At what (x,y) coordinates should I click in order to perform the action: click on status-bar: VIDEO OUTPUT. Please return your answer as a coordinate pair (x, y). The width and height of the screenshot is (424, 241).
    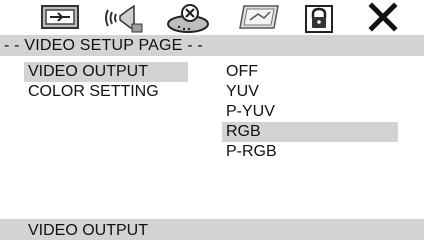
    Looking at the image, I should click on (212, 229).